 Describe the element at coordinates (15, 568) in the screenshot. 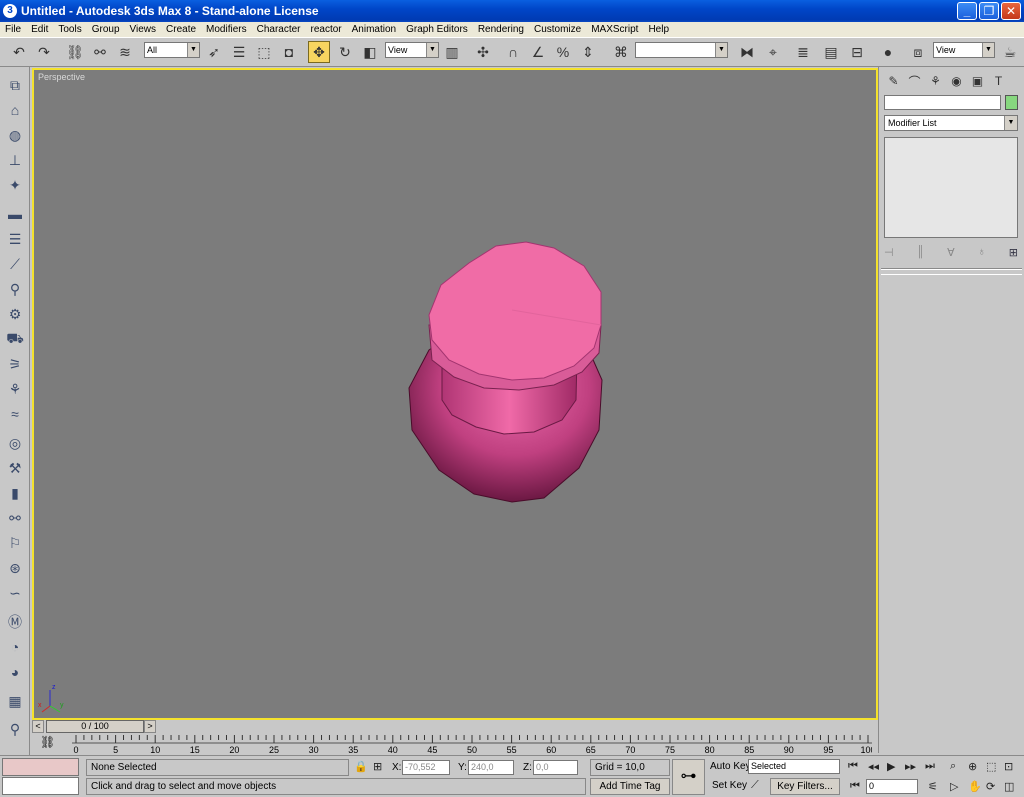

I see `reactor-ragdoll-icon: ⊛` at that location.